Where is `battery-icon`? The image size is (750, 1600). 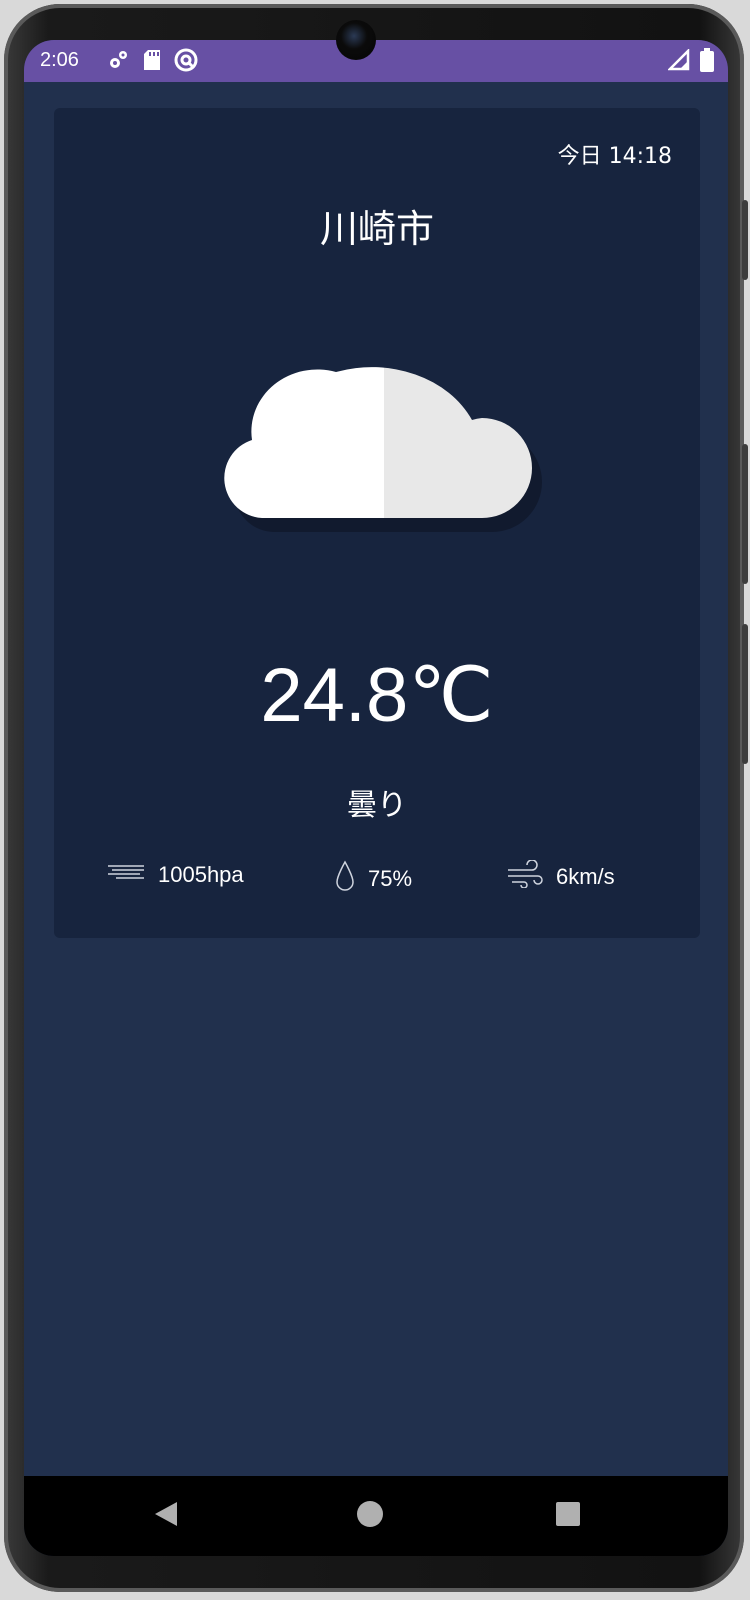
battery-icon is located at coordinates (707, 62).